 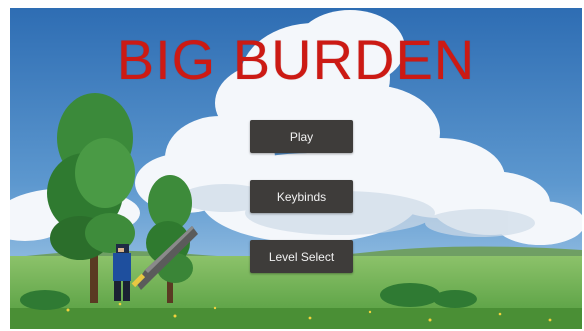 What do you see at coordinates (296, 59) in the screenshot?
I see `game-title: BIG BURDEN` at bounding box center [296, 59].